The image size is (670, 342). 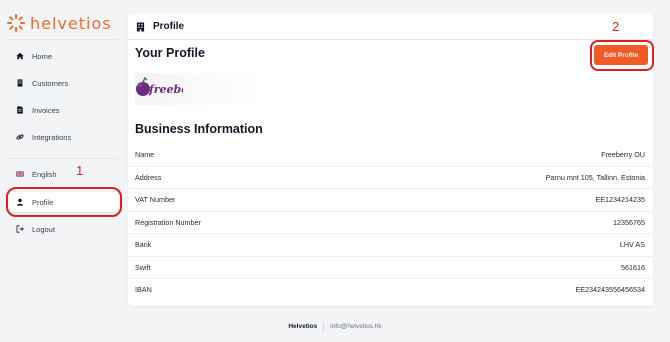 What do you see at coordinates (390, 154) in the screenshot?
I see `info-row-name: Name Freeberry OU` at bounding box center [390, 154].